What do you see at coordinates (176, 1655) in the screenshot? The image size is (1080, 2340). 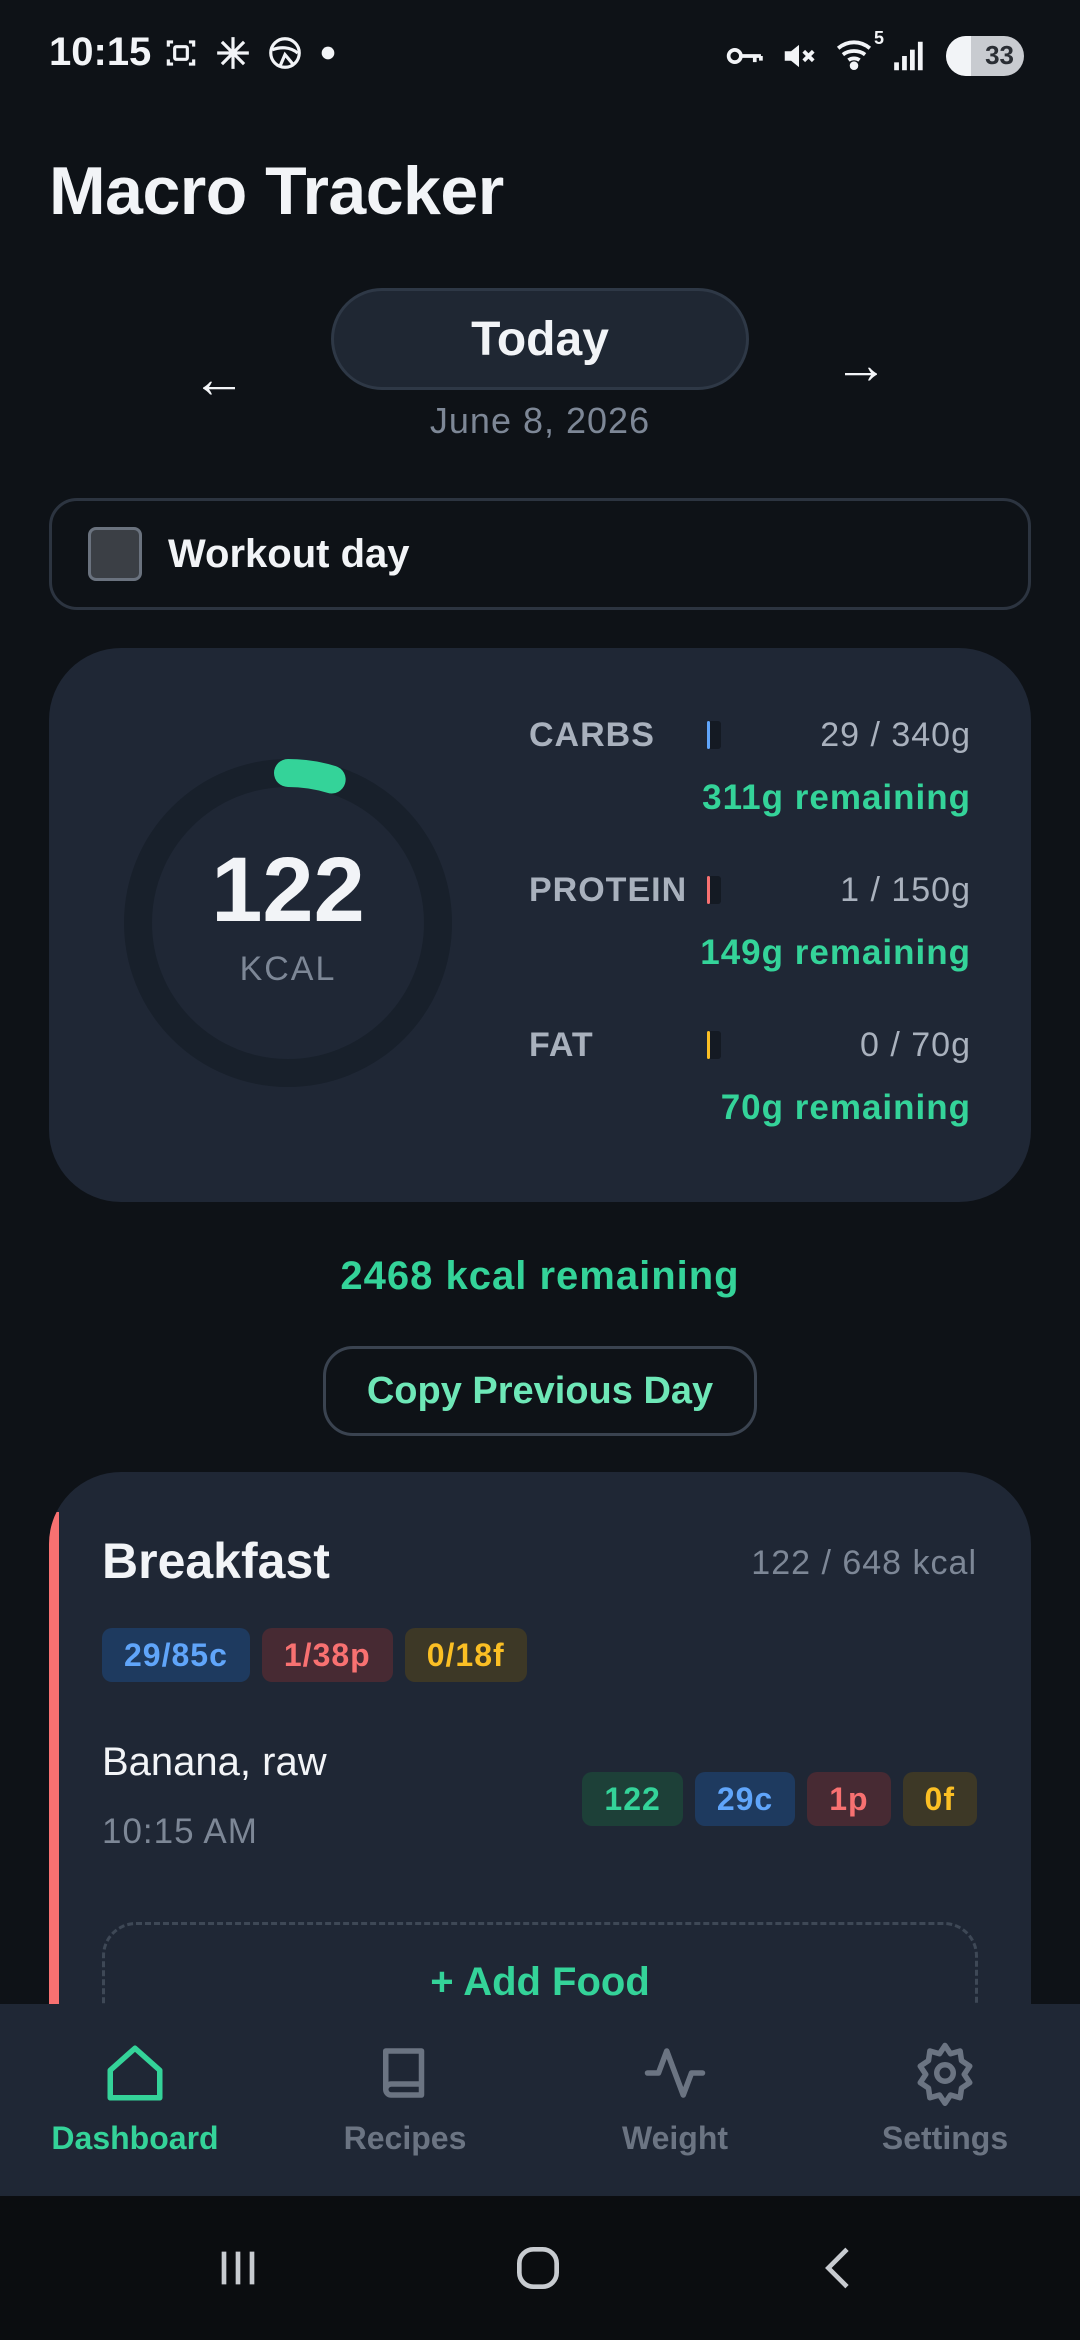 I see `meal-carbs-chip: 29/85c` at bounding box center [176, 1655].